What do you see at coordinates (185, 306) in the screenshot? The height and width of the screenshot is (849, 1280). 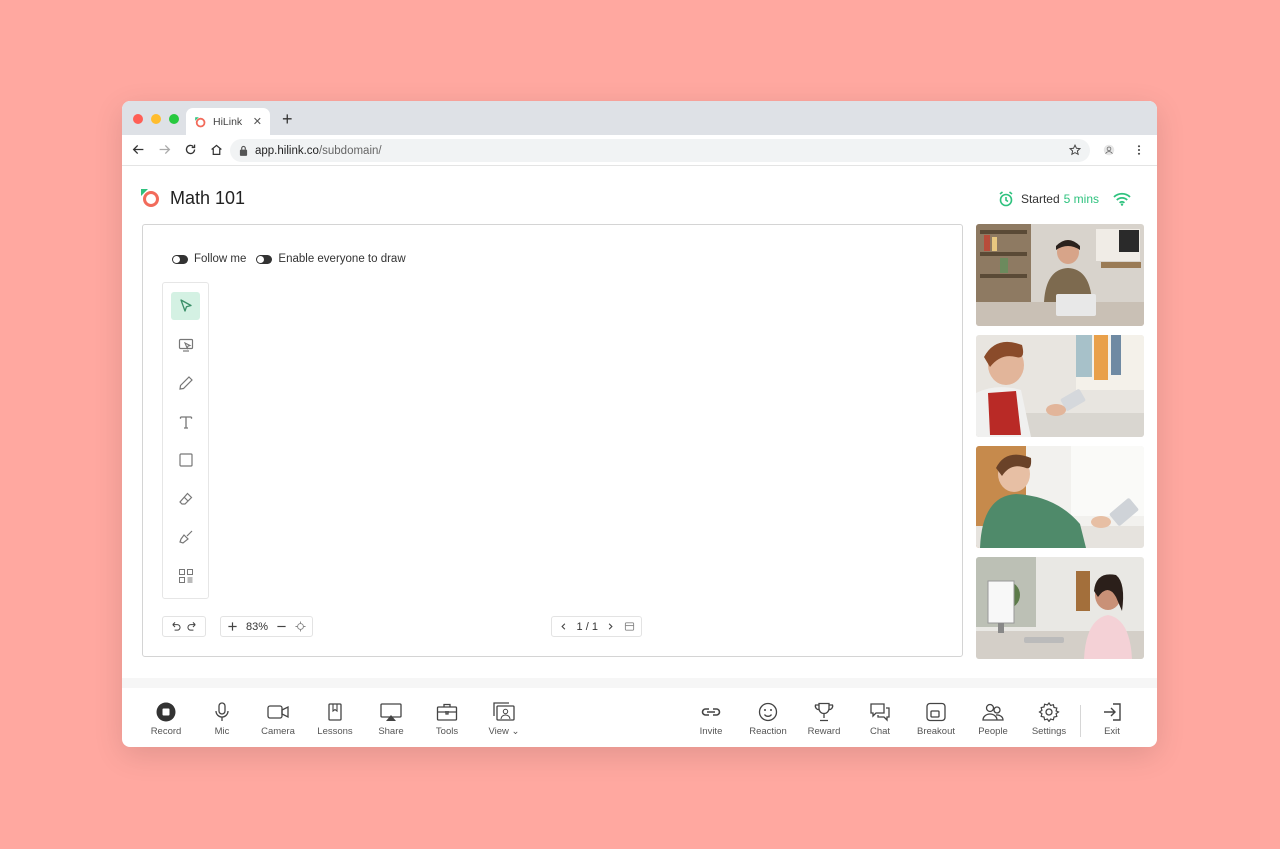 I see `pointer-tool-button` at bounding box center [185, 306].